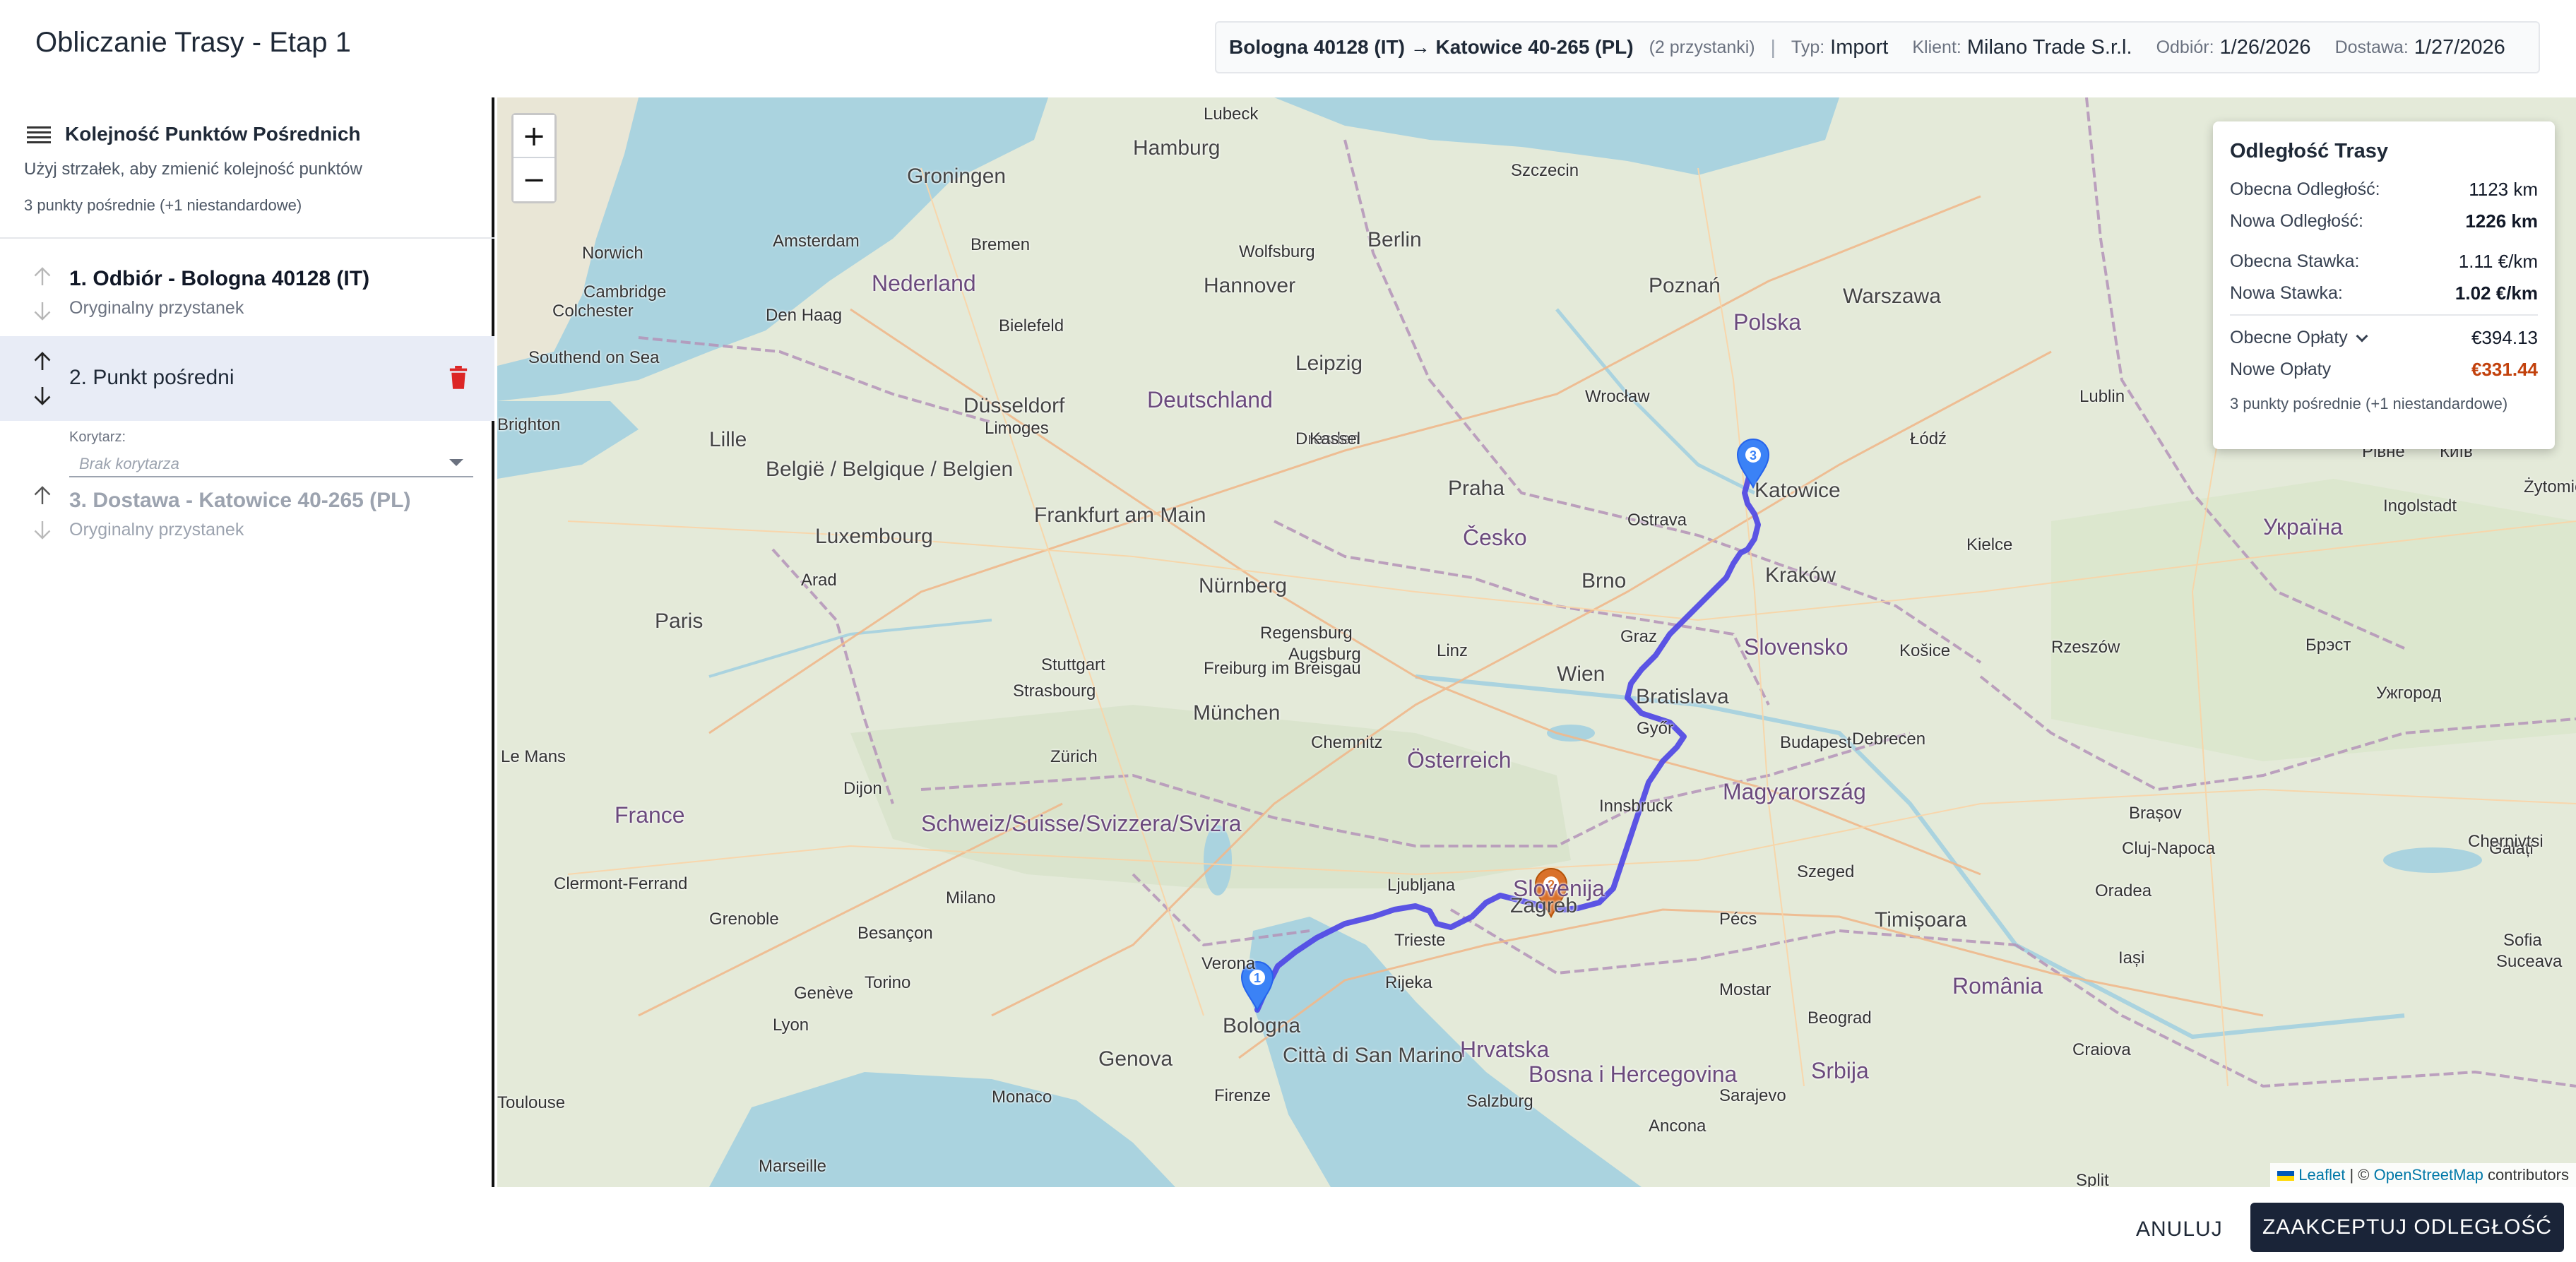 This screenshot has width=2576, height=1262. I want to click on current-rate-label: Obecna Stawka:, so click(2295, 261).